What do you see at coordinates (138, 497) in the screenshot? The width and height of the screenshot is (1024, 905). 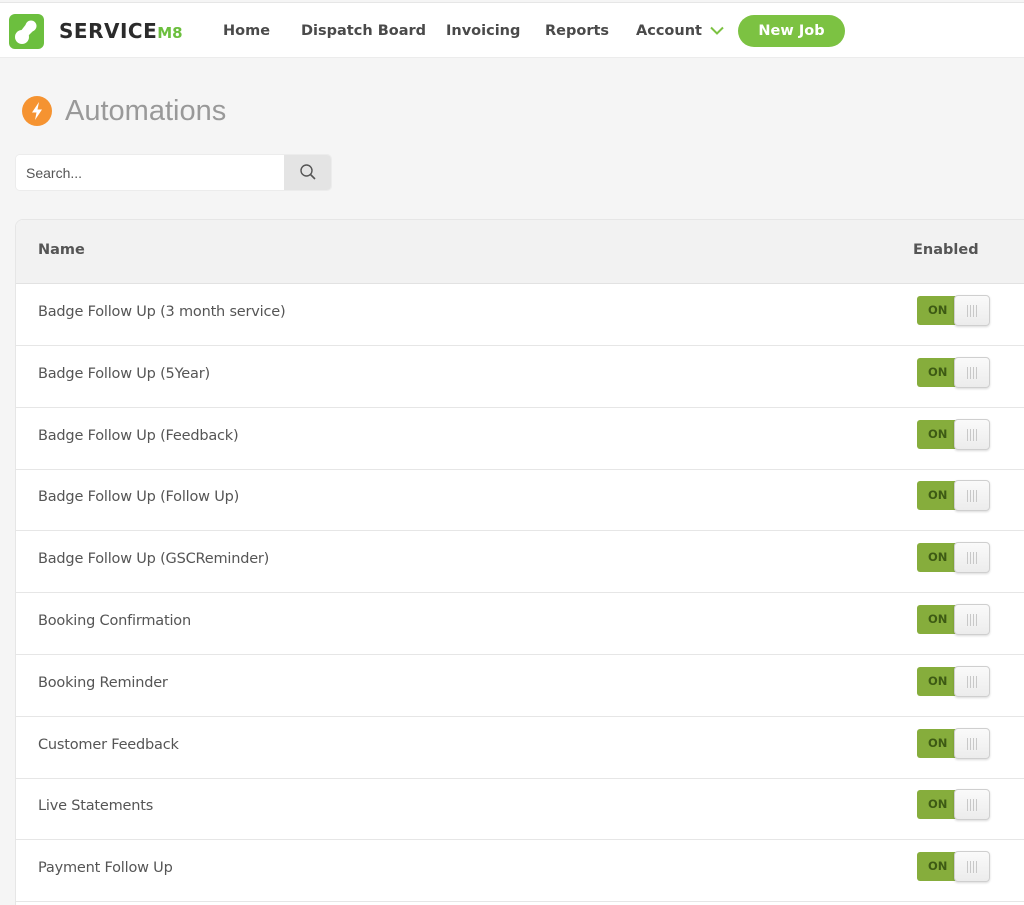 I see `automation-name: Badge Follow Up (Follow Up)` at bounding box center [138, 497].